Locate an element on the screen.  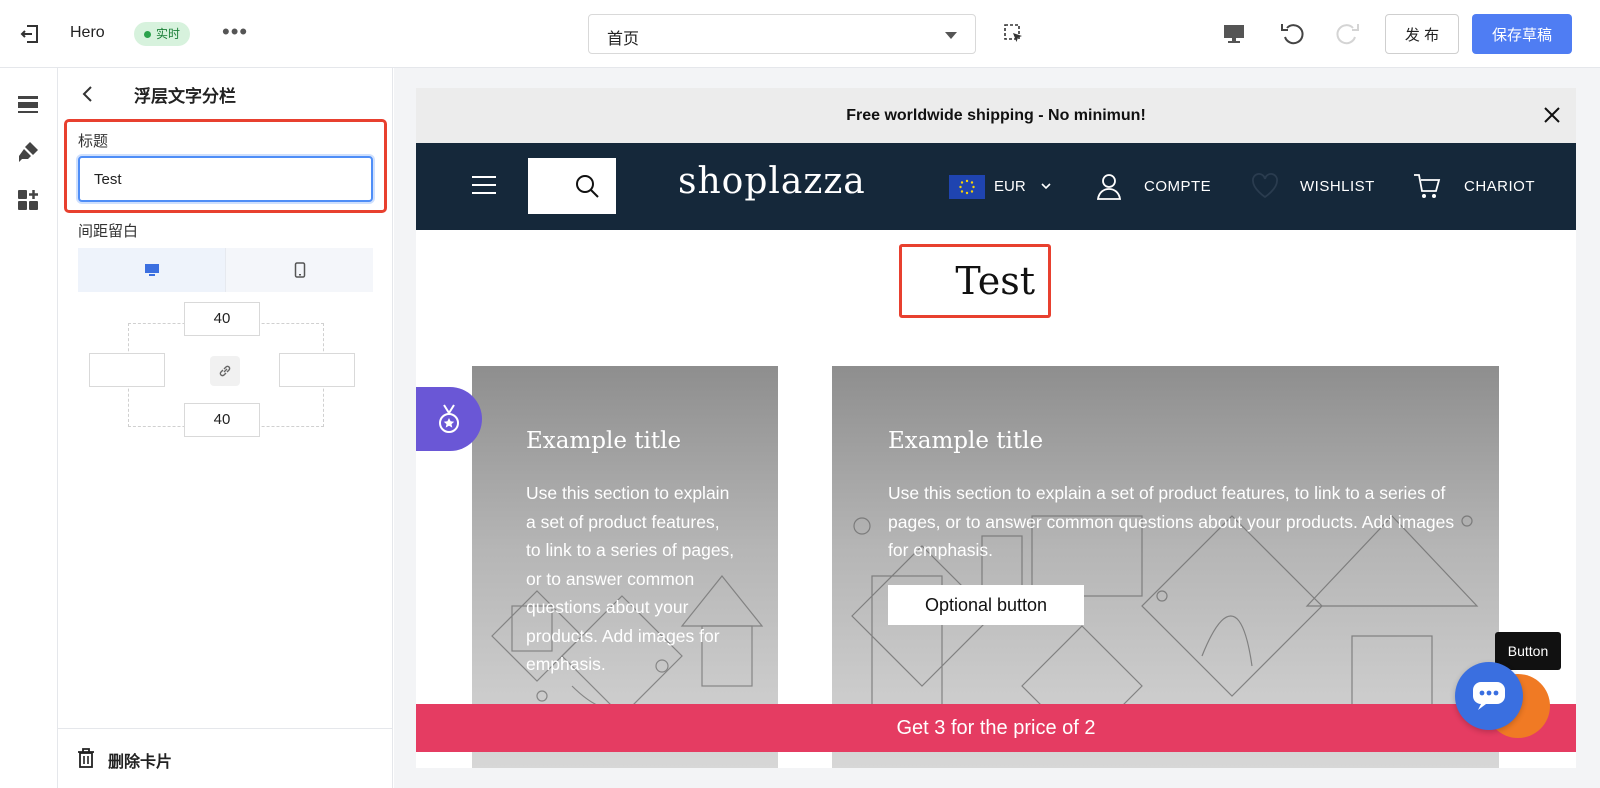
announcement-text: Free worldwide shipping - No minimun! is located at coordinates (996, 115).